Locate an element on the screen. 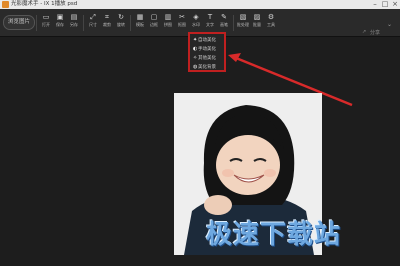 The width and height of the screenshot is (400, 266). beautify-dropdown-menu: ✦自动美化 ◐手动美化 ✧其他美化 ◍美化背景 is located at coordinates (207, 52).